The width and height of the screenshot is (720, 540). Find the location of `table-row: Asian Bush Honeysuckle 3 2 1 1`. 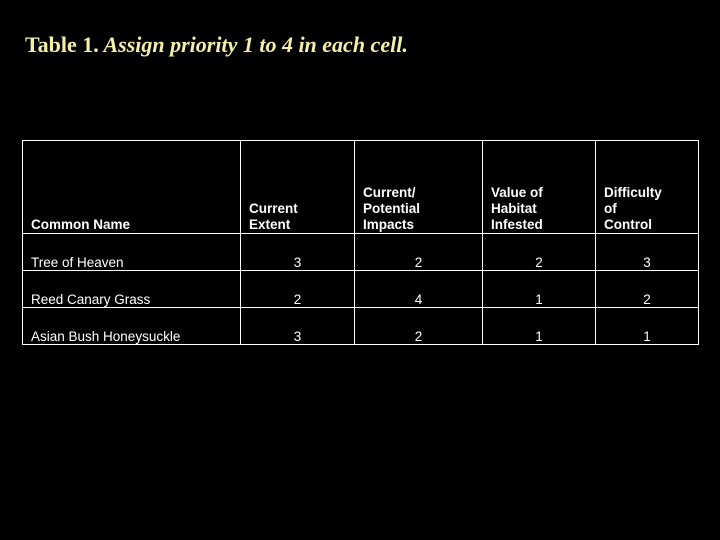

table-row: Asian Bush Honeysuckle 3 2 1 1 is located at coordinates (360, 326).